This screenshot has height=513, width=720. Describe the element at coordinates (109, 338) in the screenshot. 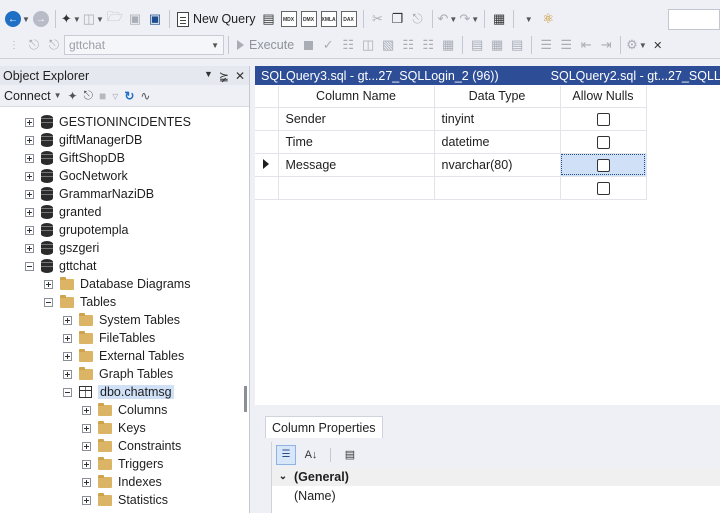

I see `tree-node: FileTables` at that location.